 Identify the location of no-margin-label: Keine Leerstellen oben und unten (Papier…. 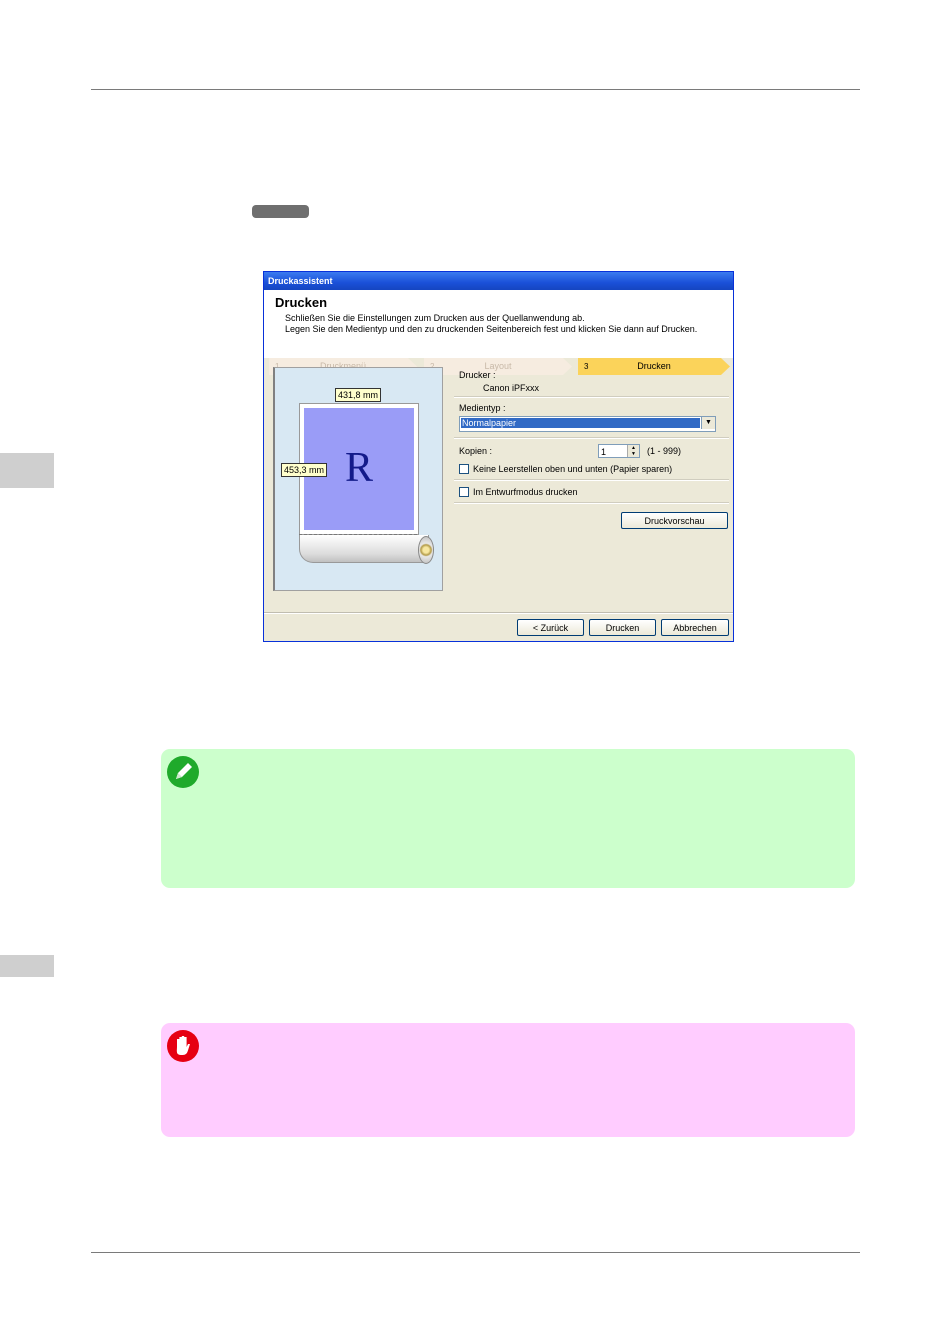
(572, 469).